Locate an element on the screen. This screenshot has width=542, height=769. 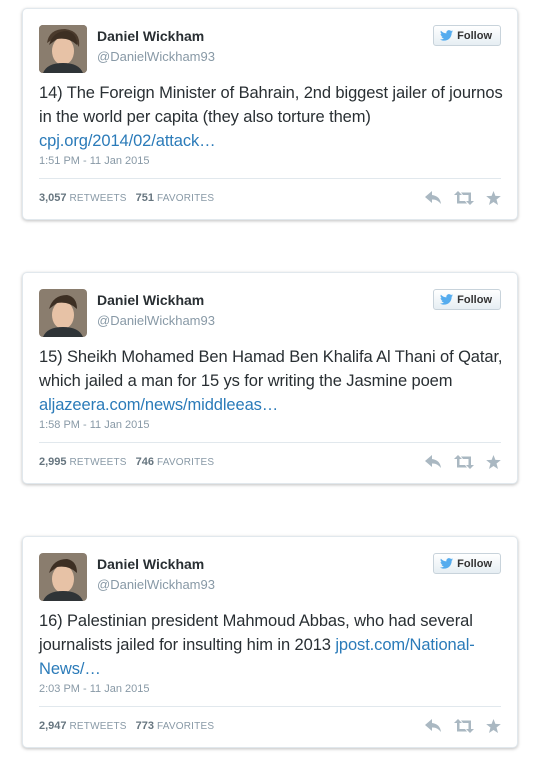
timestamp: 1:51 PM - 11 Jan 2015 is located at coordinates (94, 161).